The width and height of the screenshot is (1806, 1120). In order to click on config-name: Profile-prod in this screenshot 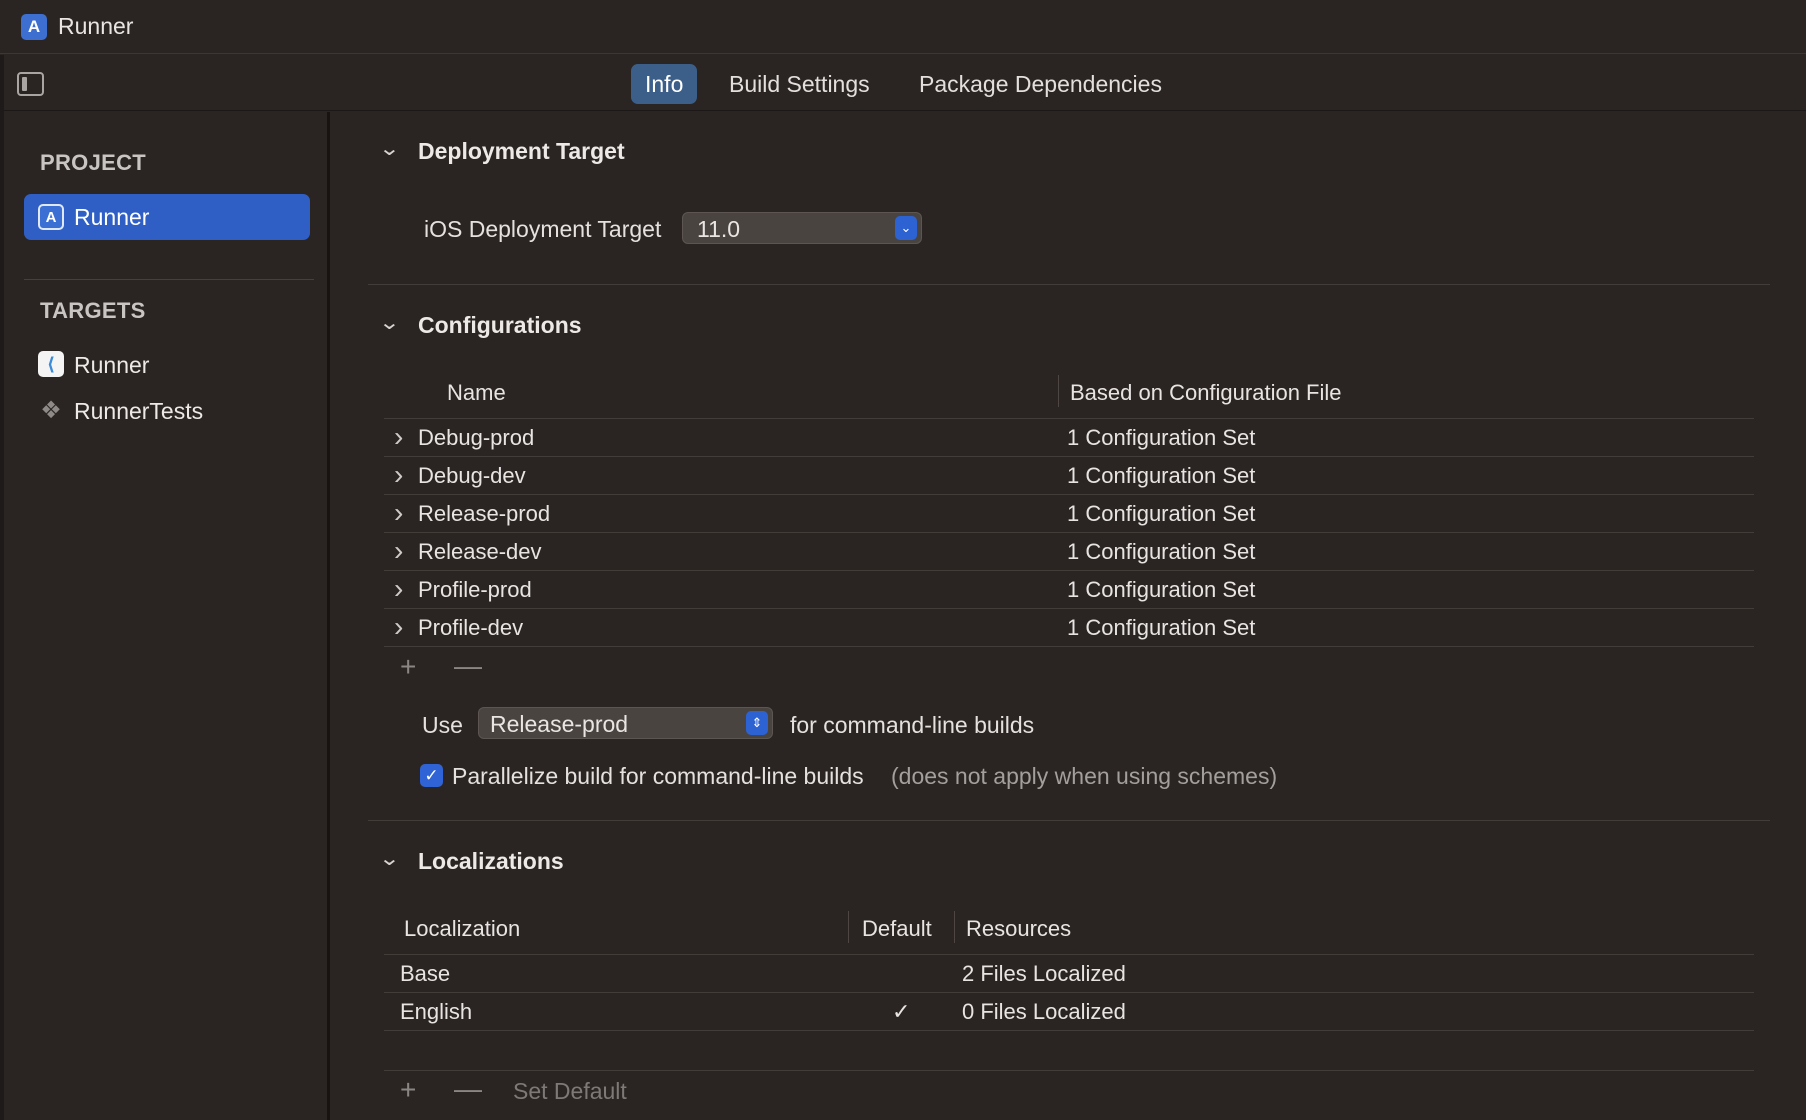, I will do `click(475, 589)`.